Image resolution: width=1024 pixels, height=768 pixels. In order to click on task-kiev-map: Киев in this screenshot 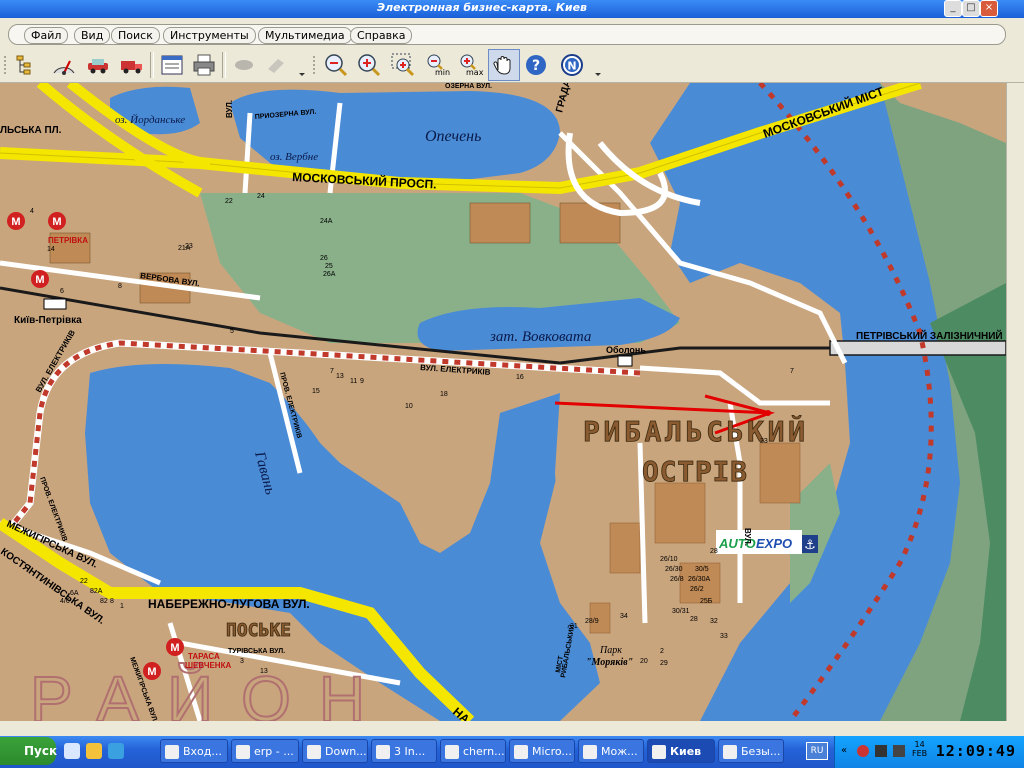, I will do `click(681, 751)`.